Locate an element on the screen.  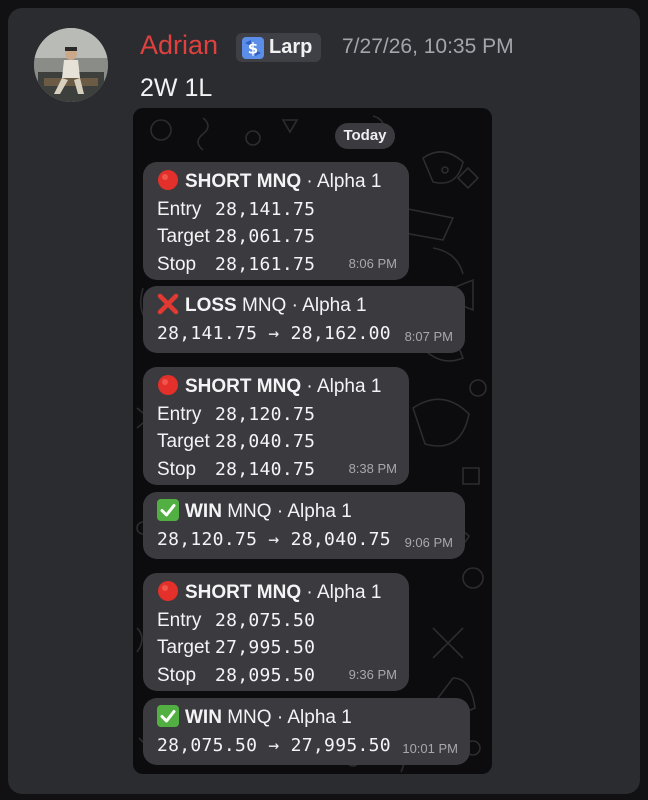
target-line: Target 28,061.75 is located at coordinates (278, 237).